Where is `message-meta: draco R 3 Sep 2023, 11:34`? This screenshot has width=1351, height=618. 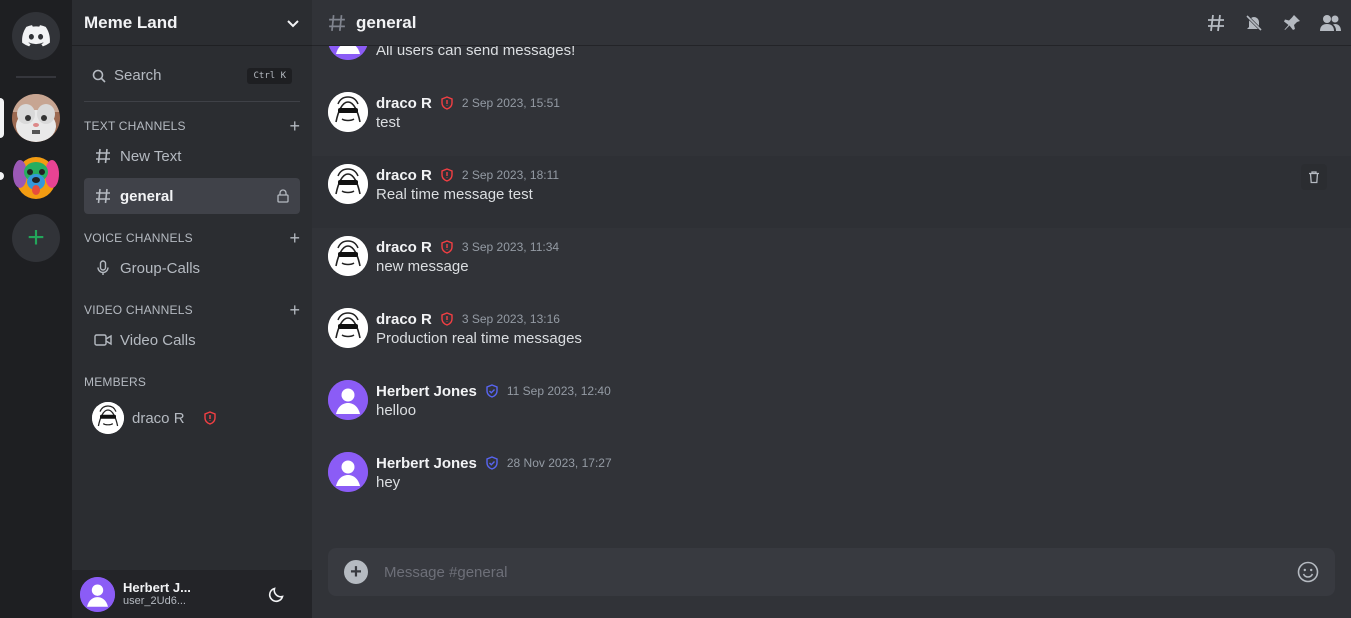 message-meta: draco R 3 Sep 2023, 11:34 is located at coordinates (467, 247).